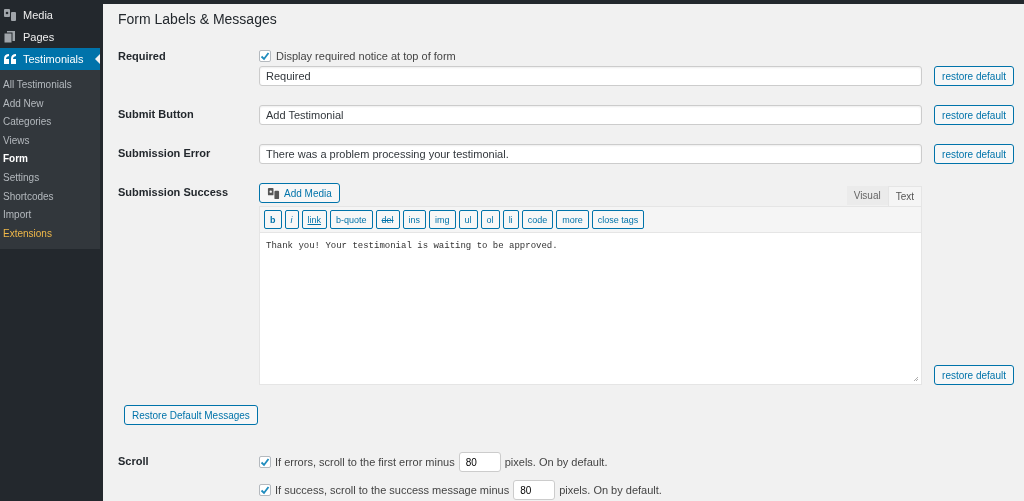  Describe the element at coordinates (174, 192) in the screenshot. I see `field-label: Submission Success` at that location.